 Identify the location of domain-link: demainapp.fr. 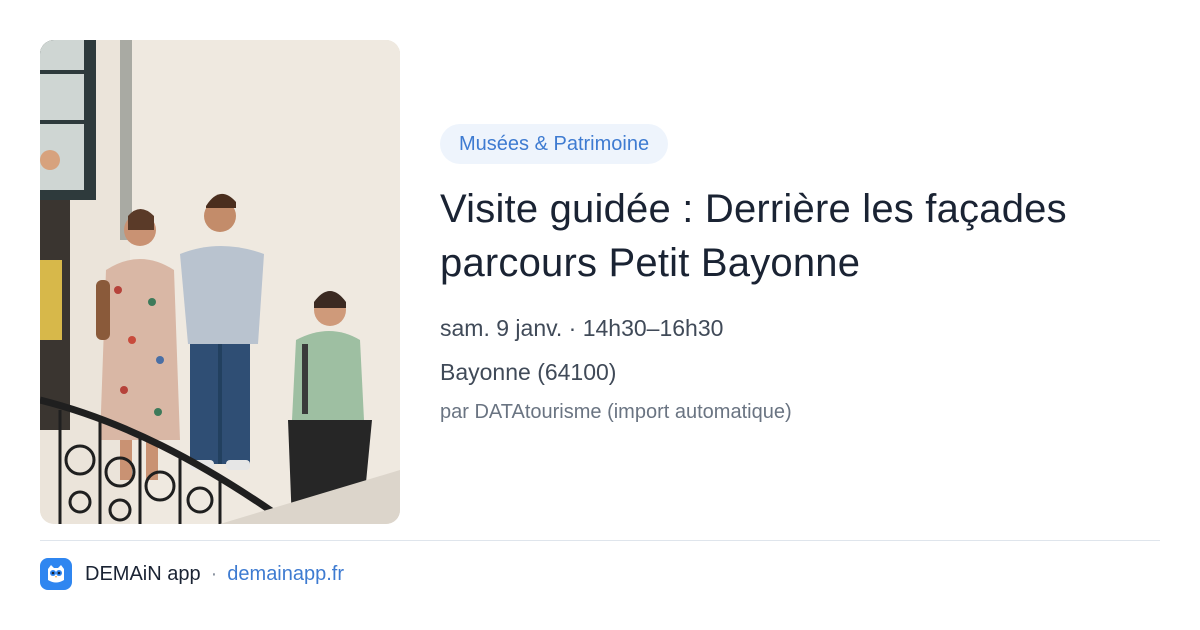
(285, 574).